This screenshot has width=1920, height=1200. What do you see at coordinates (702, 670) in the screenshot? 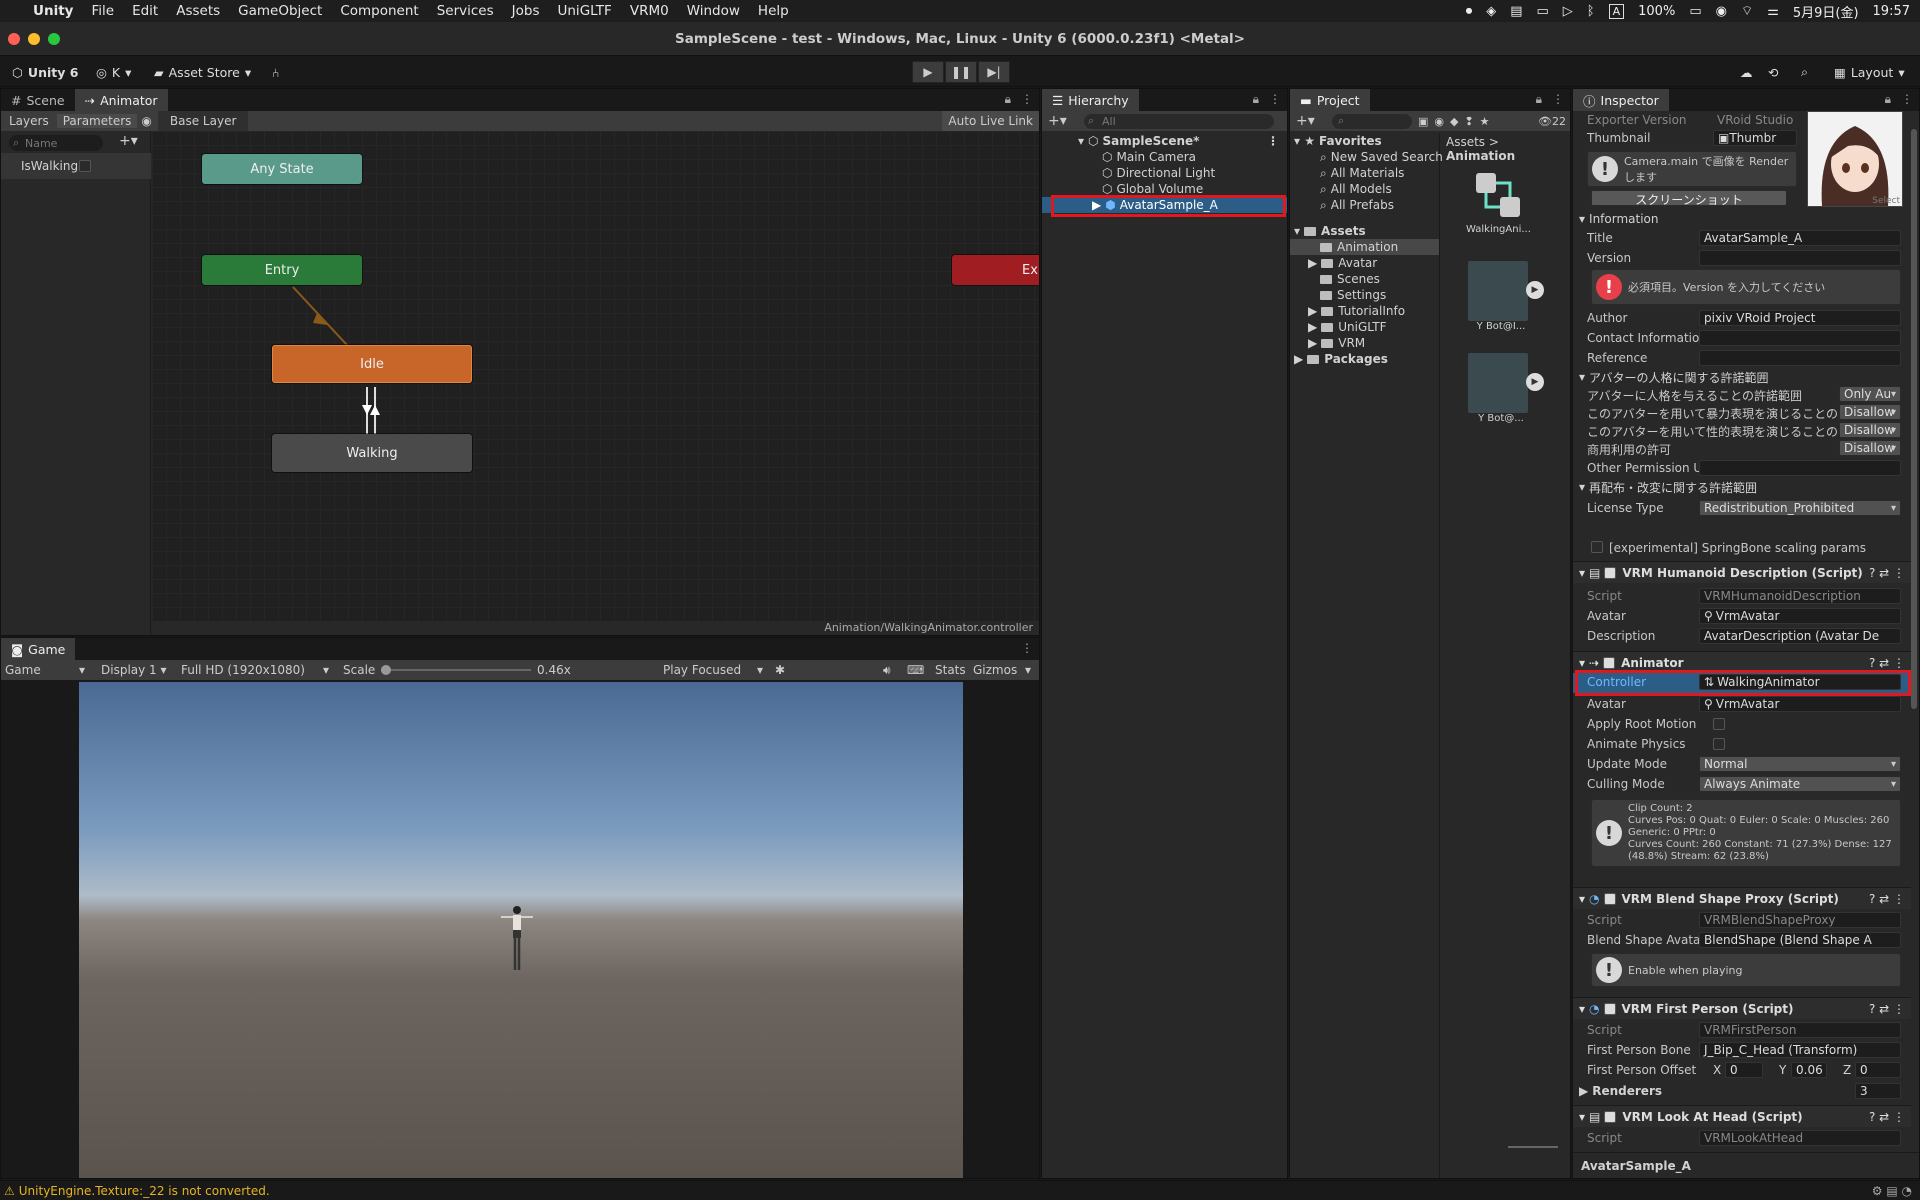
I see `play-focused-dropdown: Play Focused` at bounding box center [702, 670].